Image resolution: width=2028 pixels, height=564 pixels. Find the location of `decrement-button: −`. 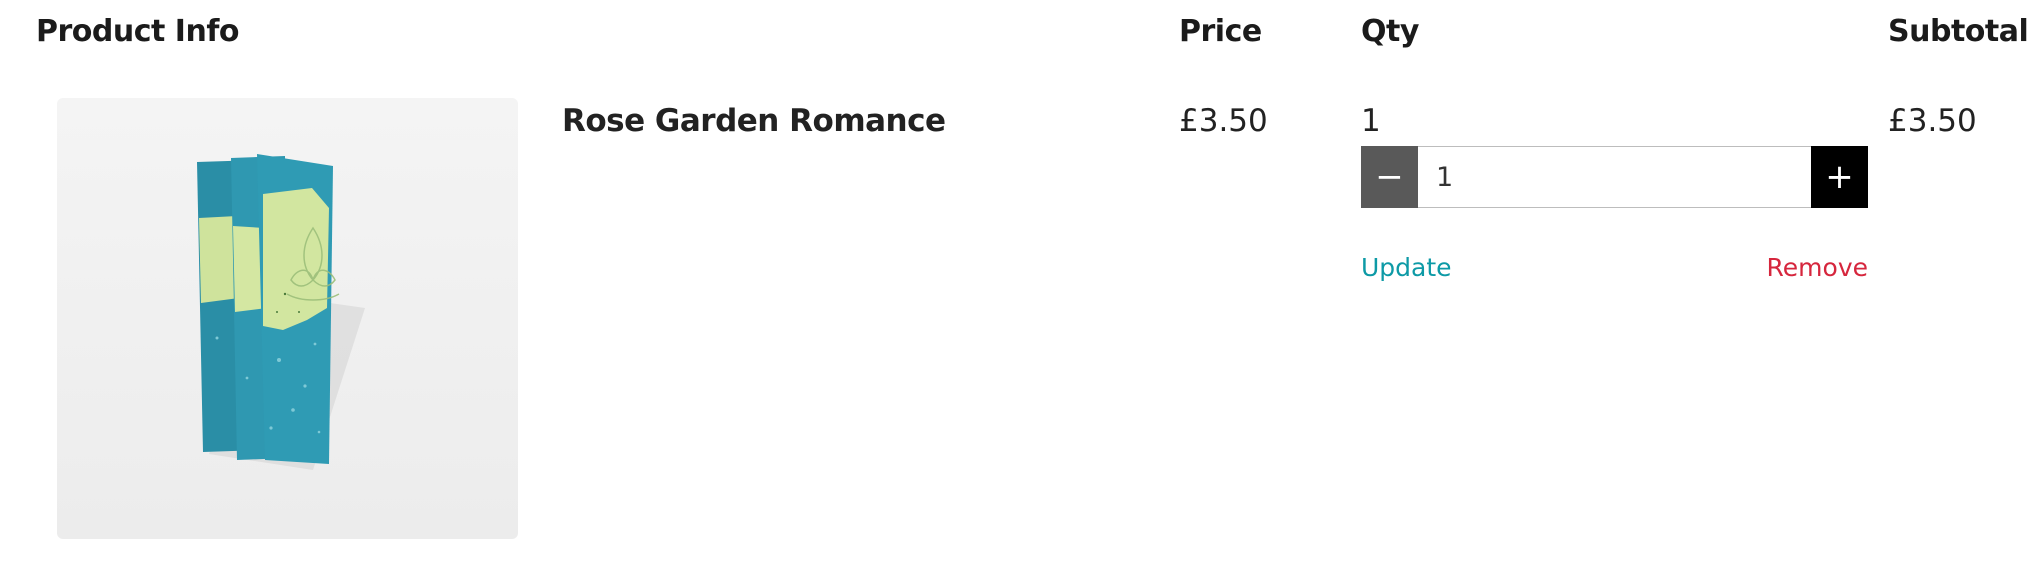

decrement-button: − is located at coordinates (1389, 177).